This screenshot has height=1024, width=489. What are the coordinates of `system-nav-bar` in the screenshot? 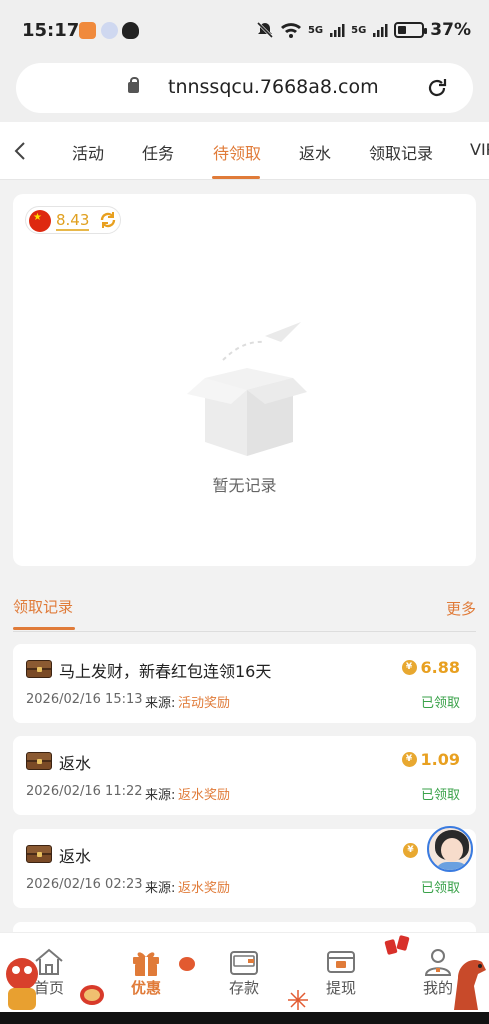 It's located at (244, 1018).